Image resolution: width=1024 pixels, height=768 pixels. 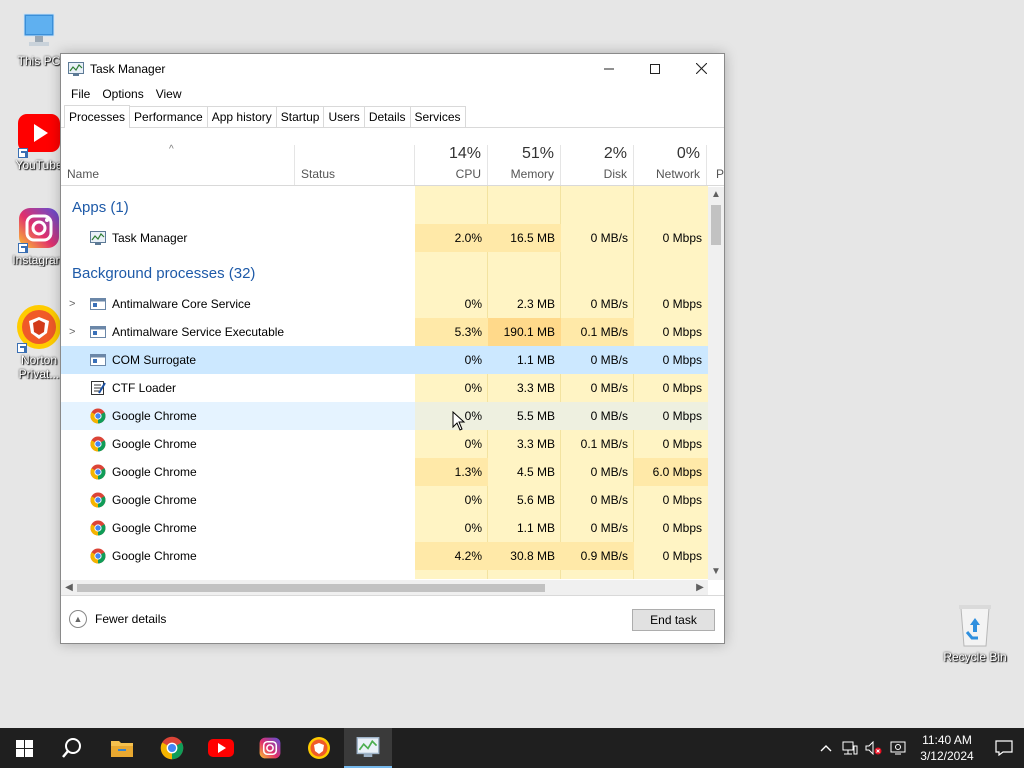 I want to click on disk-value: 0.9 MB/s, so click(x=604, y=556).